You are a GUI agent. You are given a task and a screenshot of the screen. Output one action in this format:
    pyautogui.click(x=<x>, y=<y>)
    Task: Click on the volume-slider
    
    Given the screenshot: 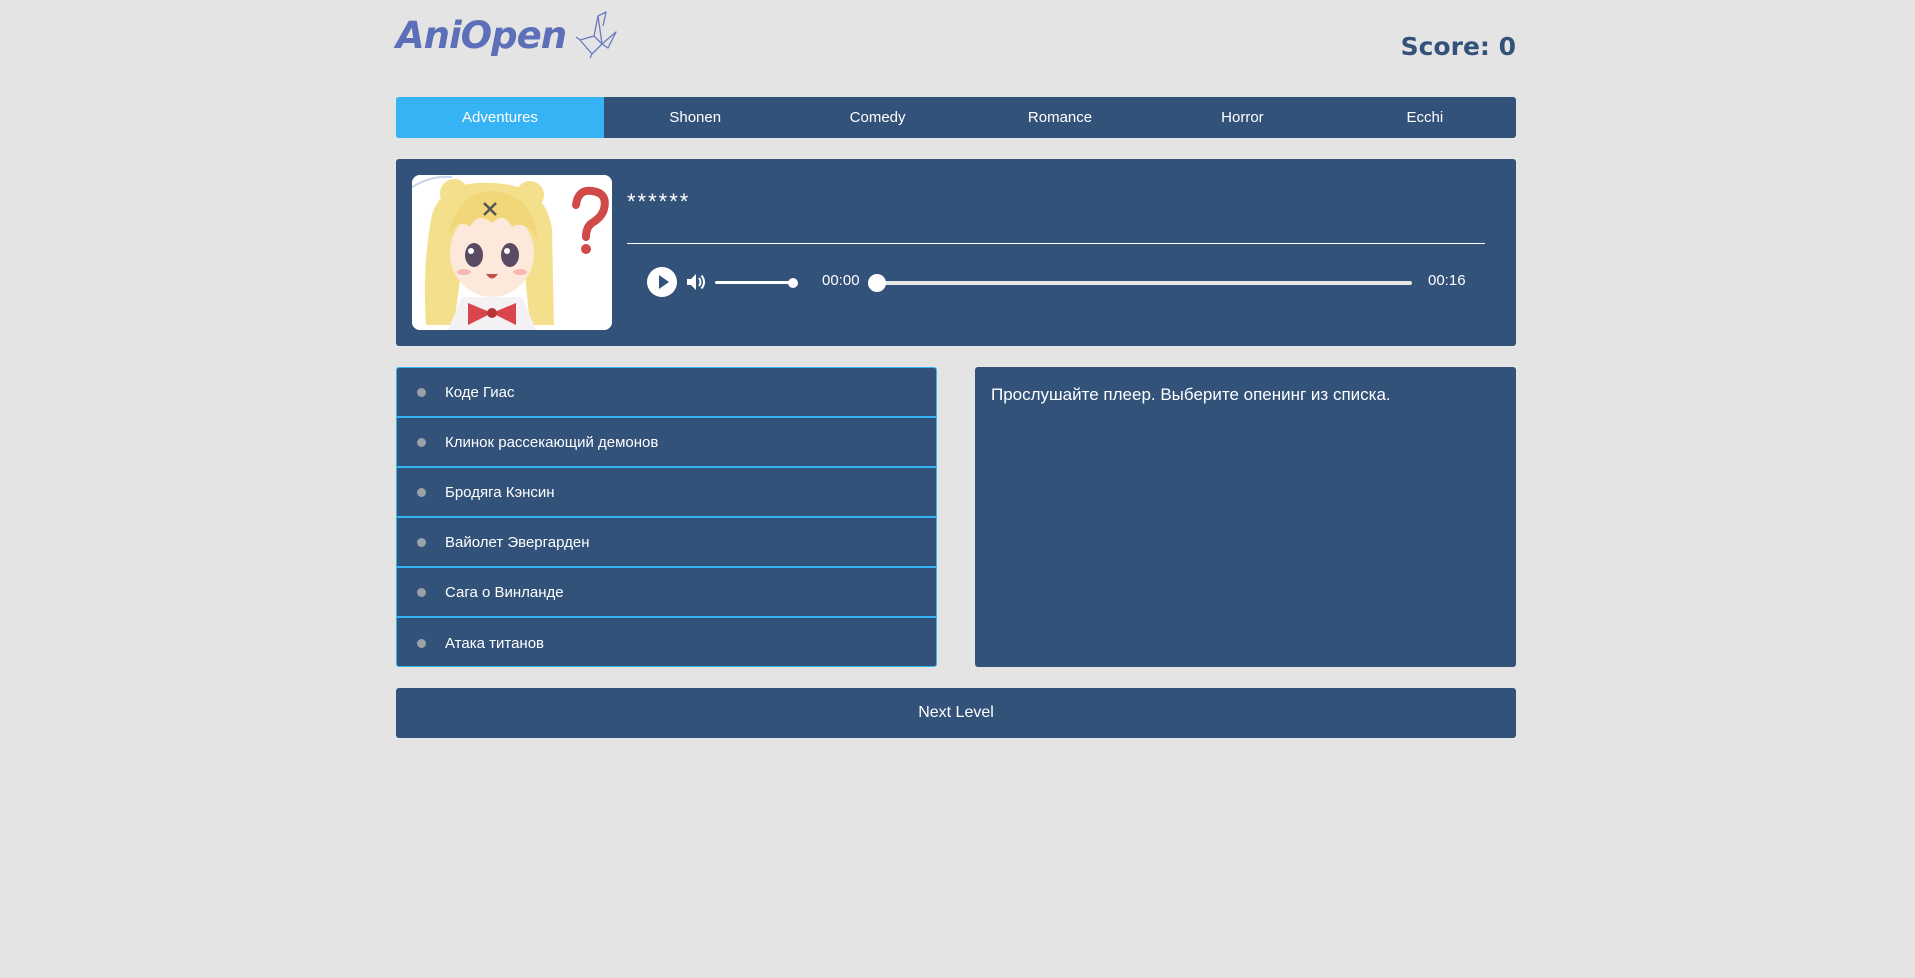 What is the action you would take?
    pyautogui.click(x=756, y=283)
    